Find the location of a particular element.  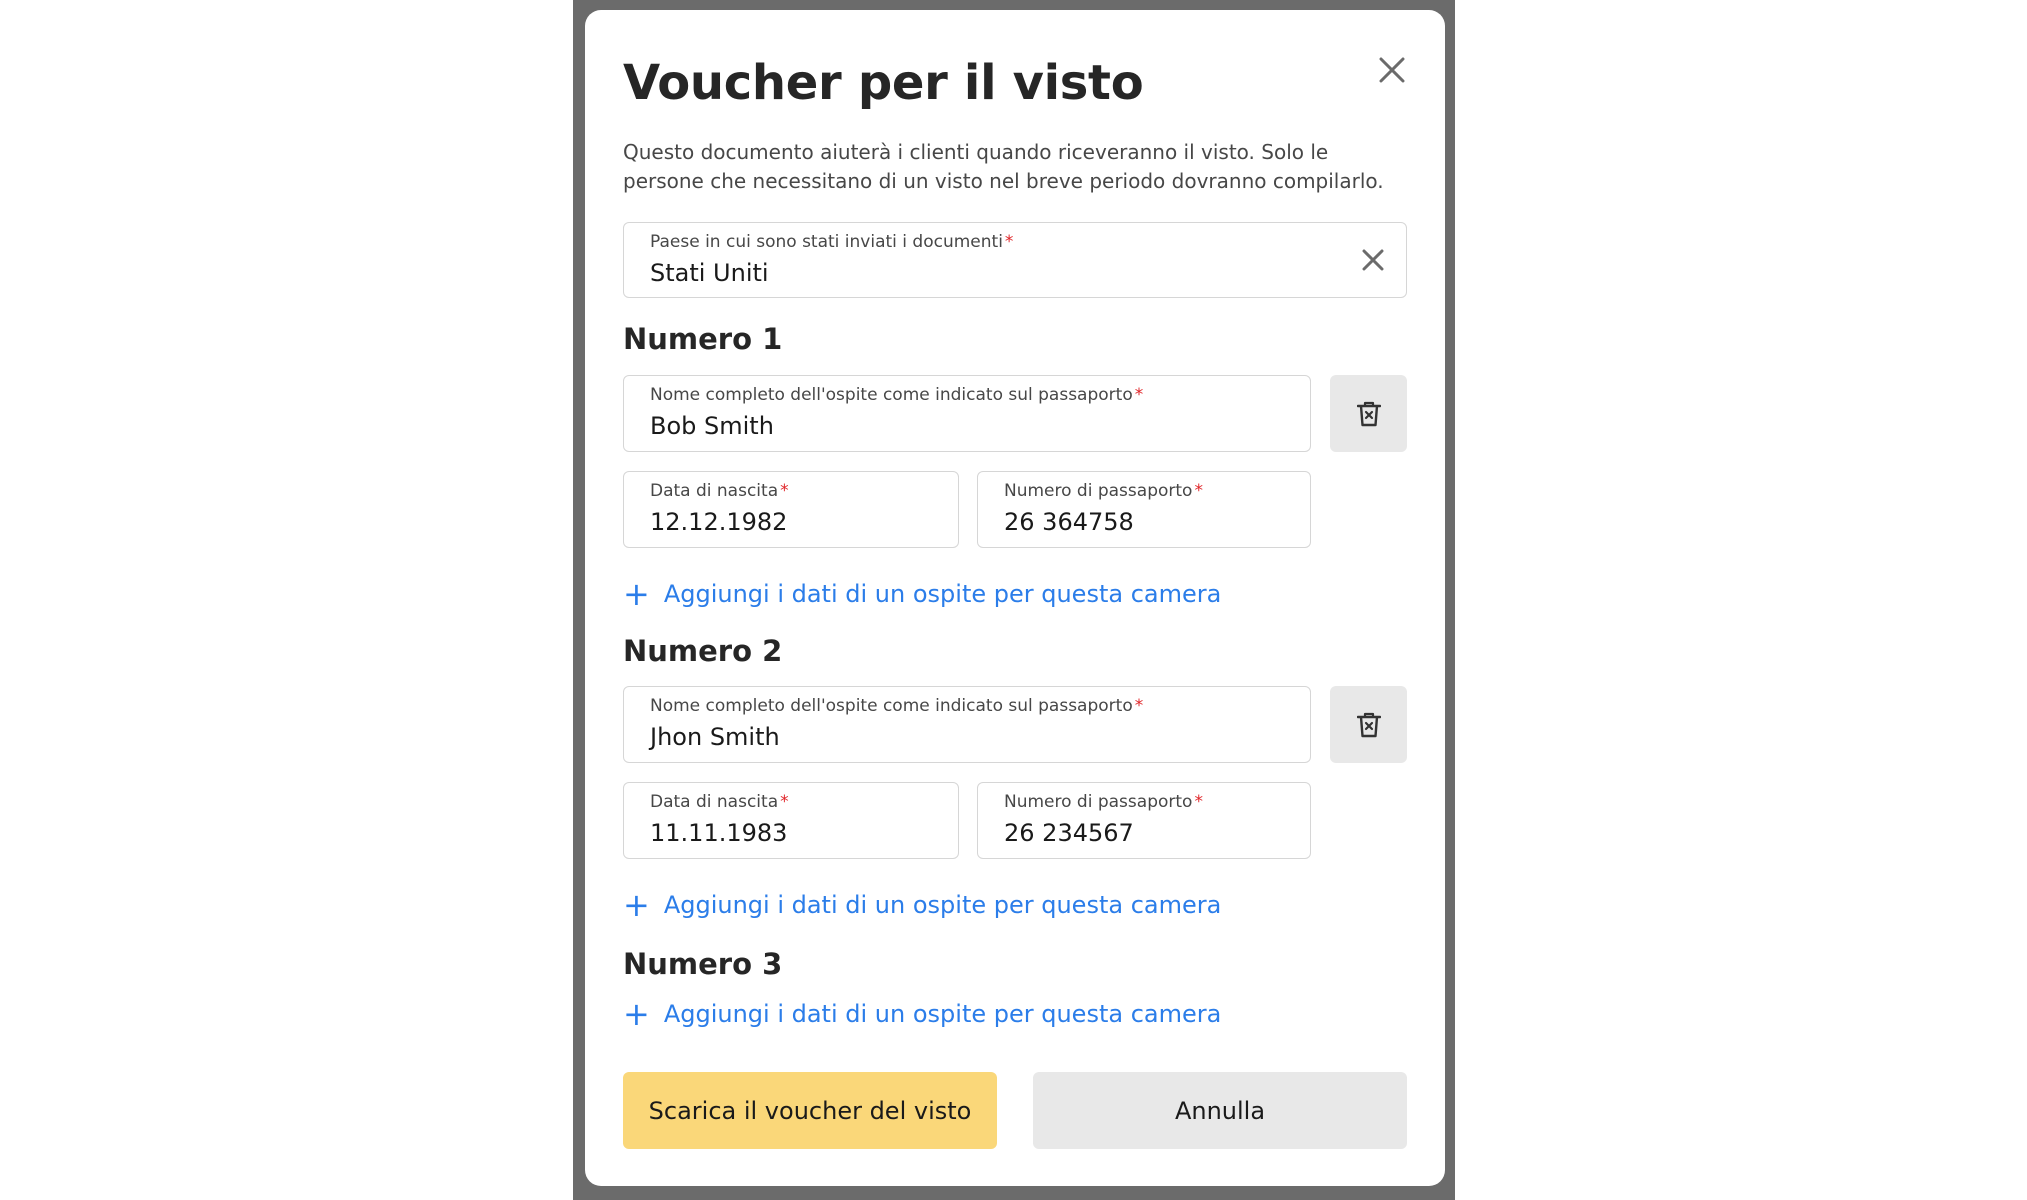

room-1-delete-guest-button is located at coordinates (1368, 413).